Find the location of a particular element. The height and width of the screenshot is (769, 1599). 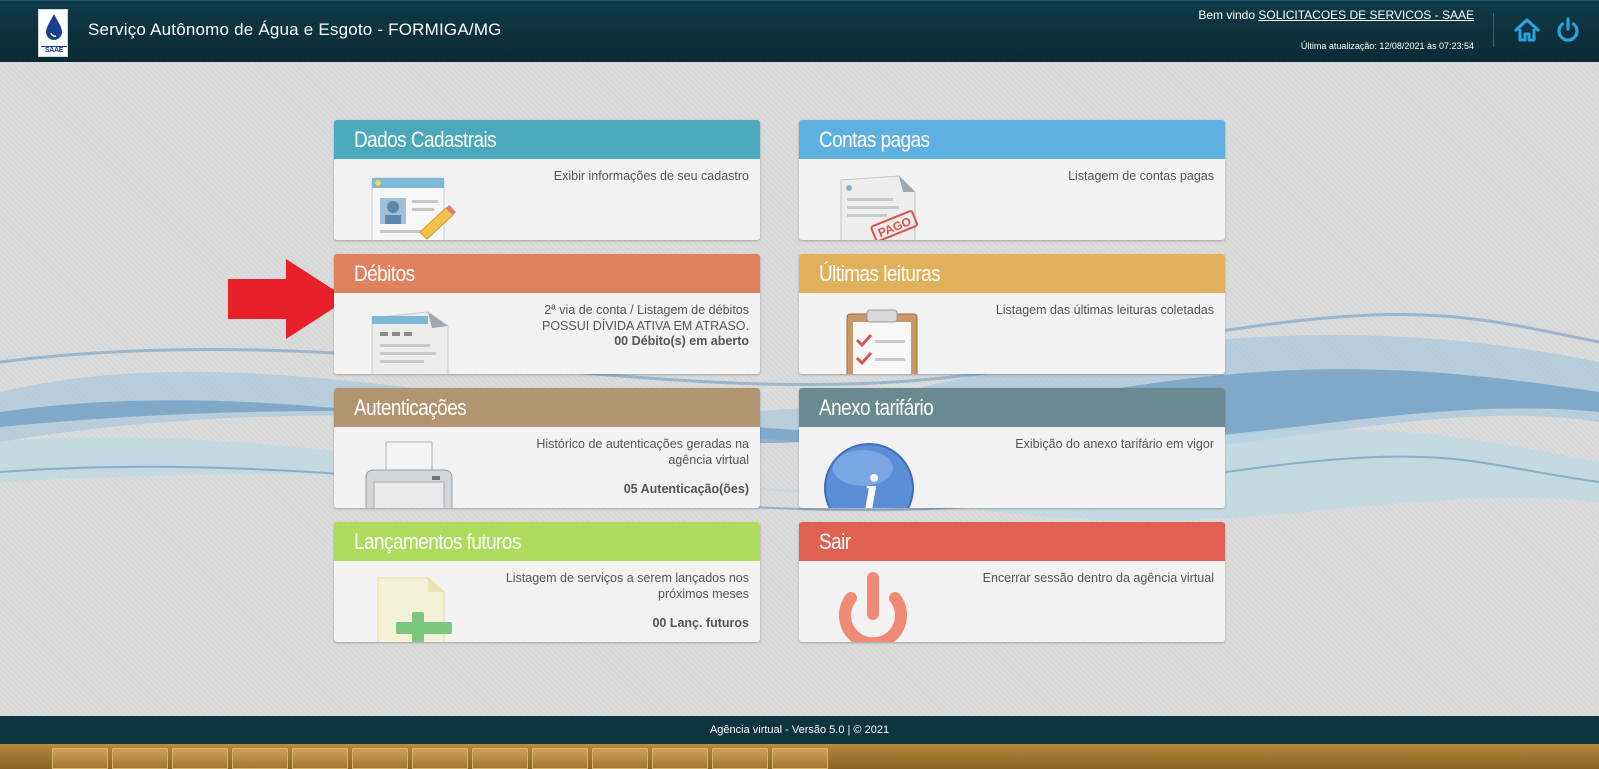

future-count: 00 Lanç. futuros is located at coordinates (700, 623).